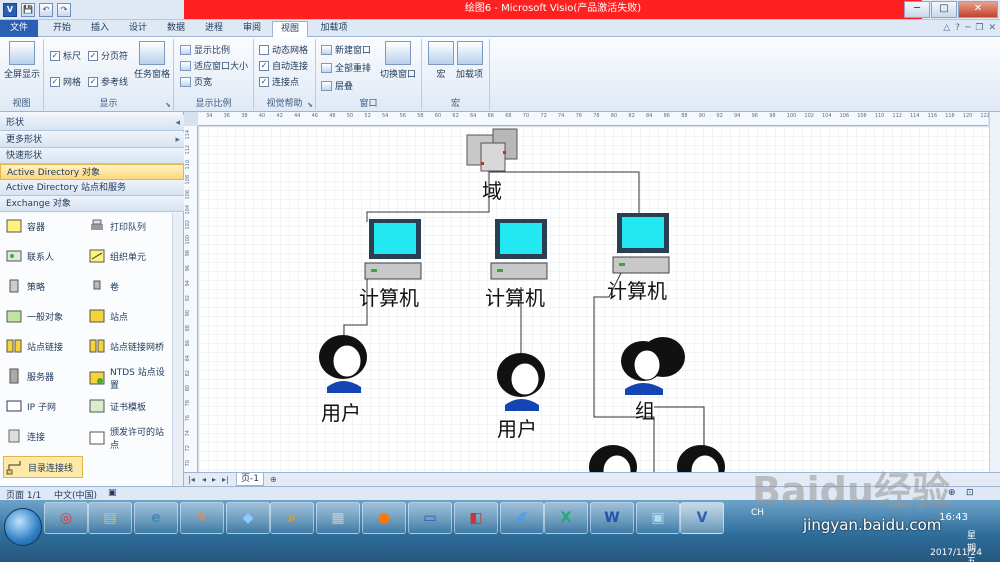 The image size is (1000, 567). Describe the element at coordinates (97, 256) in the screenshot. I see `org-unit-icon` at that location.